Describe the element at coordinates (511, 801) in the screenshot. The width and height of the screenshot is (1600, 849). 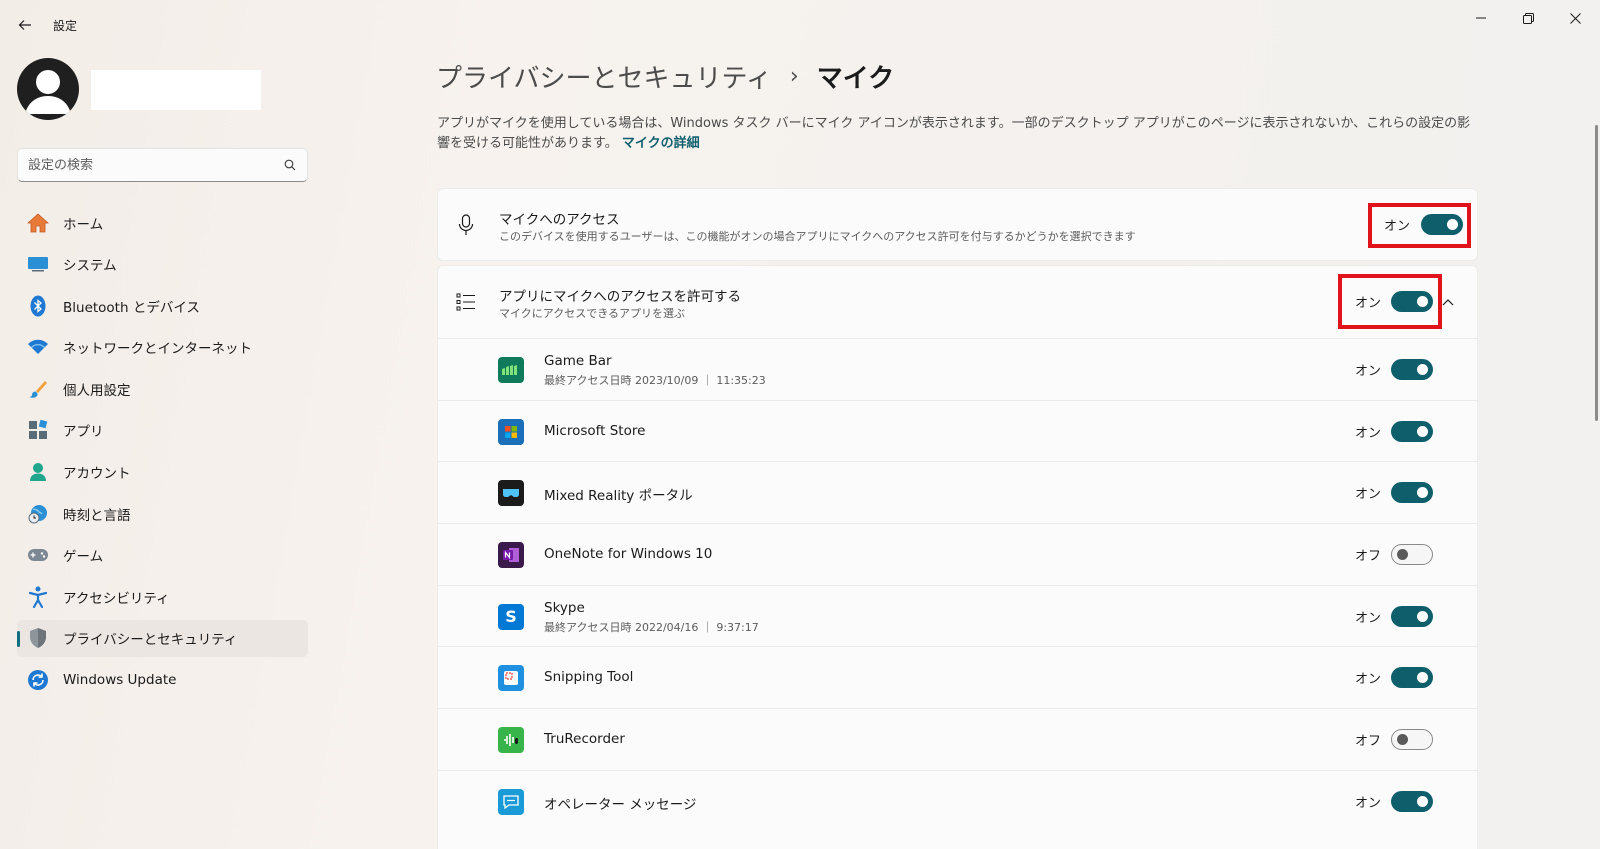
I see `operator-messages-icon` at that location.